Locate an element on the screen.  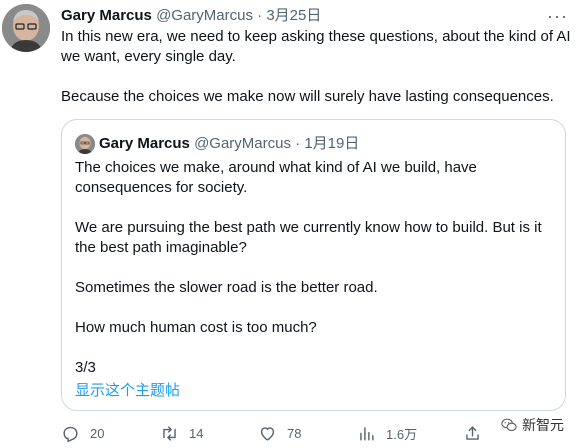
share-button is located at coordinates (477, 433).